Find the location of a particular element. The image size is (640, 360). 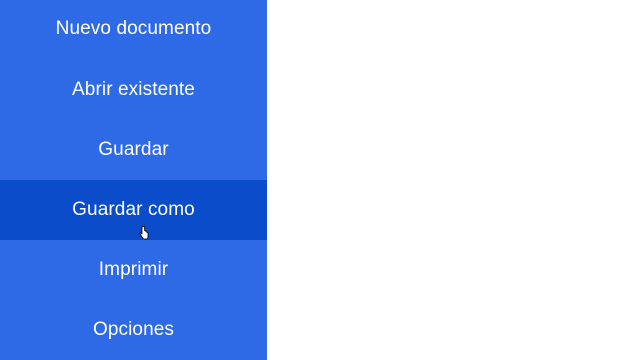

menu-item-abrir-existente: Abrir existente is located at coordinates (133, 90).